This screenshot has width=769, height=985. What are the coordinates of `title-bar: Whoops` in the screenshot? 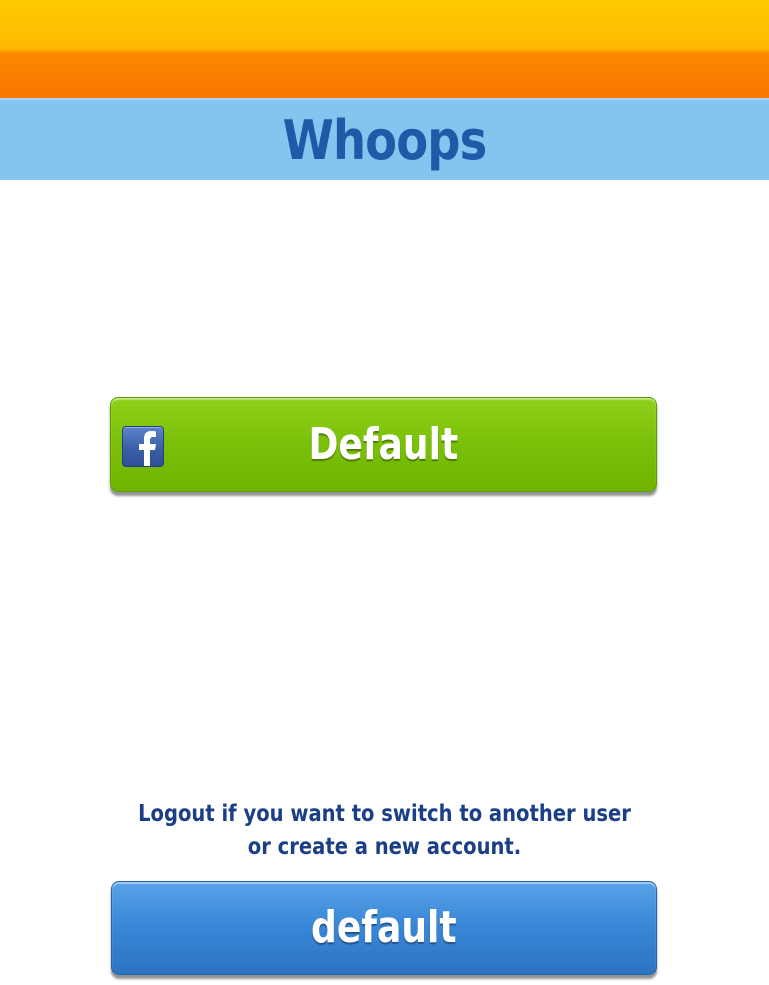 It's located at (384, 139).